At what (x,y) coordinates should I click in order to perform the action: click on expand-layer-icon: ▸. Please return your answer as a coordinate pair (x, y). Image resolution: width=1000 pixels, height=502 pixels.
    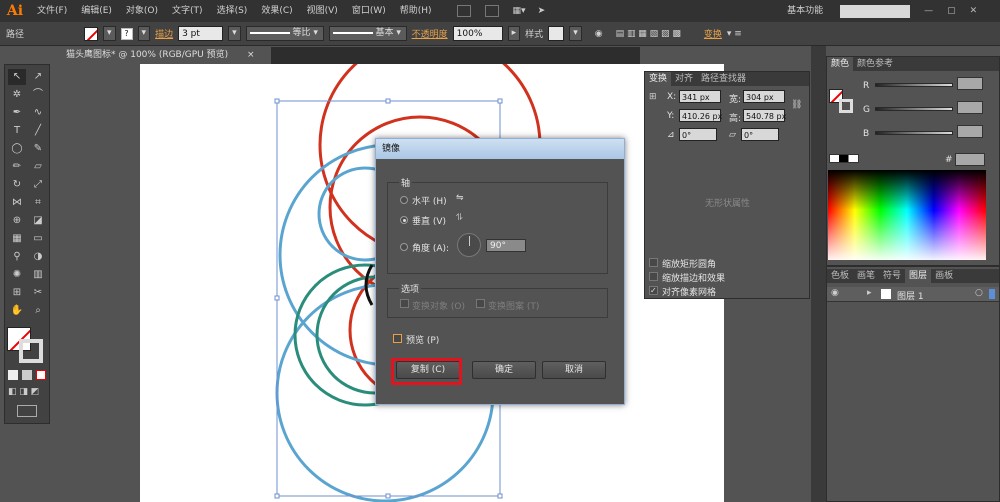
    Looking at the image, I should click on (869, 293).